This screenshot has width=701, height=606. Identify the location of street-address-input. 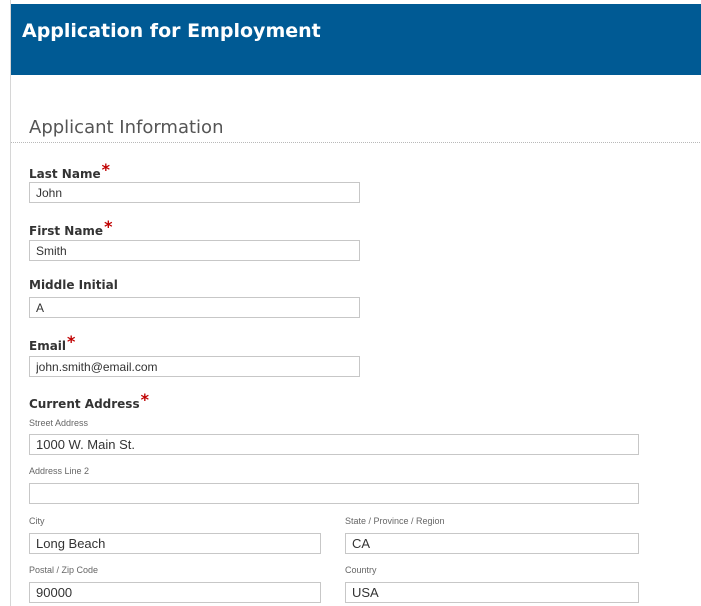
(334, 444).